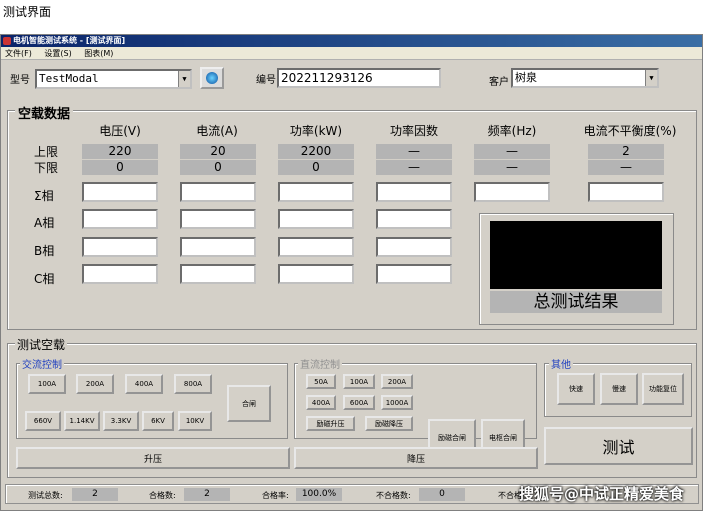 The height and width of the screenshot is (511, 703). I want to click on page-caption: 测试界面, so click(27, 12).